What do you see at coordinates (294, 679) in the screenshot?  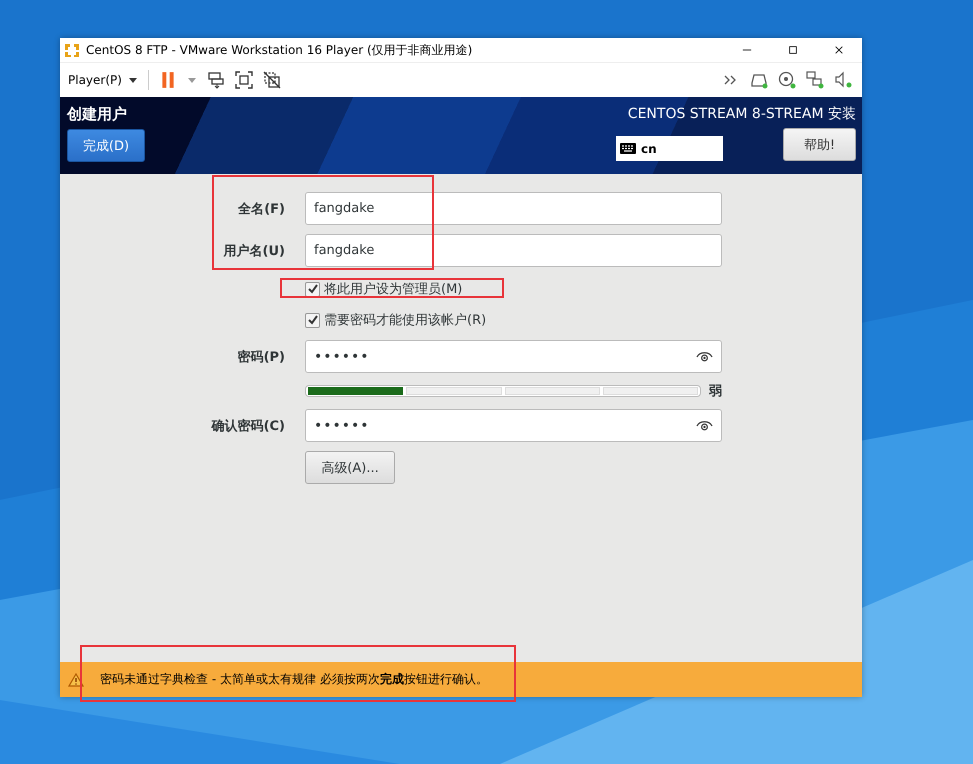 I see `warning-message: 密码未通过字典检查 - 太简单或太有规律 必须按两次完成按钮进行确认。` at bounding box center [294, 679].